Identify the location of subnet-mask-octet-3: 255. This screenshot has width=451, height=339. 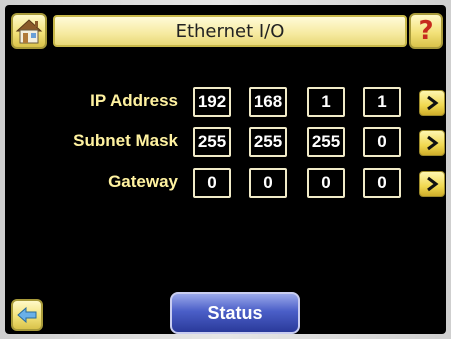
(326, 142).